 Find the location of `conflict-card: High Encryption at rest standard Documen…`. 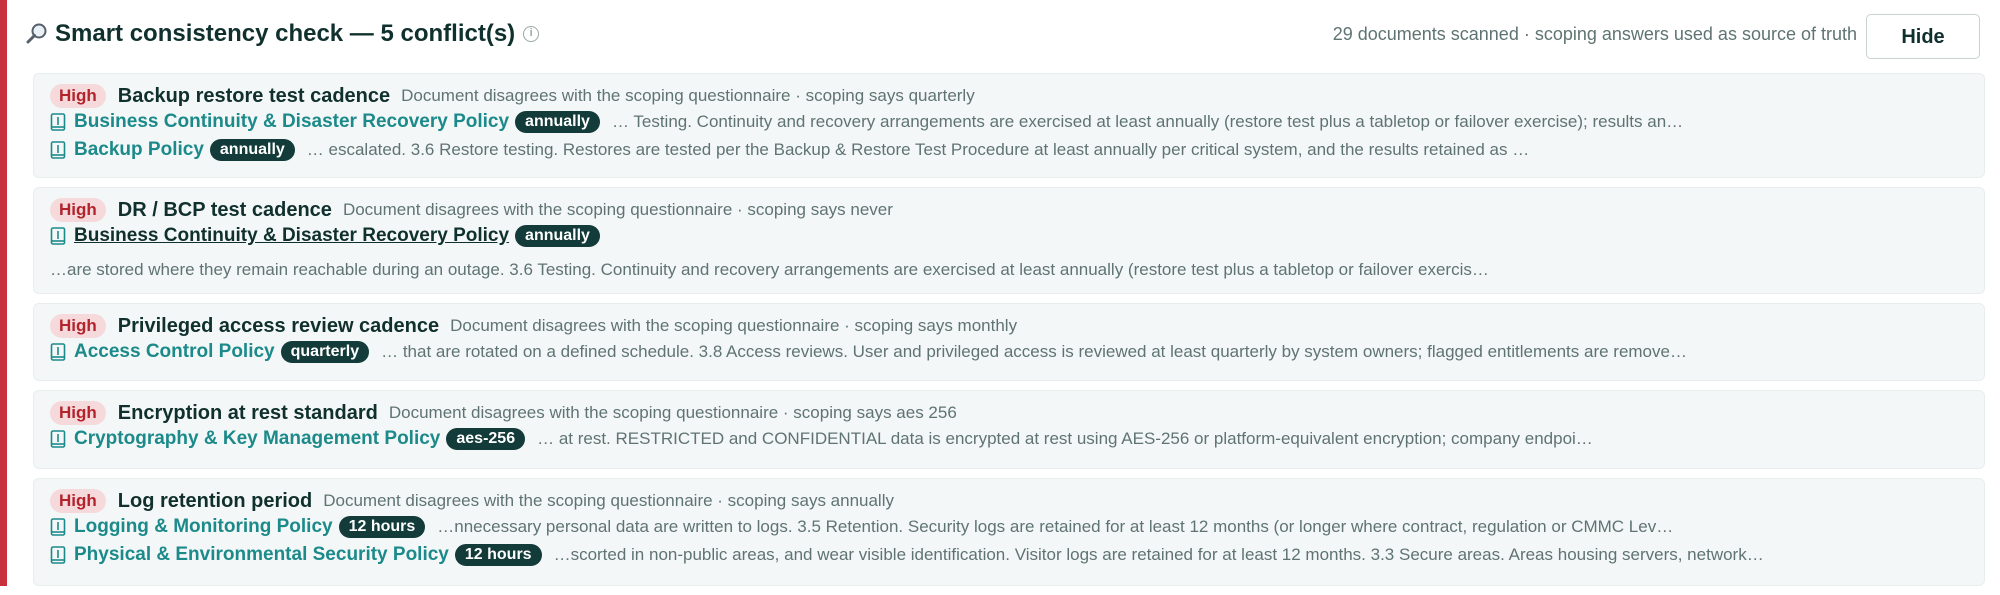

conflict-card: High Encryption at rest standard Documen… is located at coordinates (1009, 429).